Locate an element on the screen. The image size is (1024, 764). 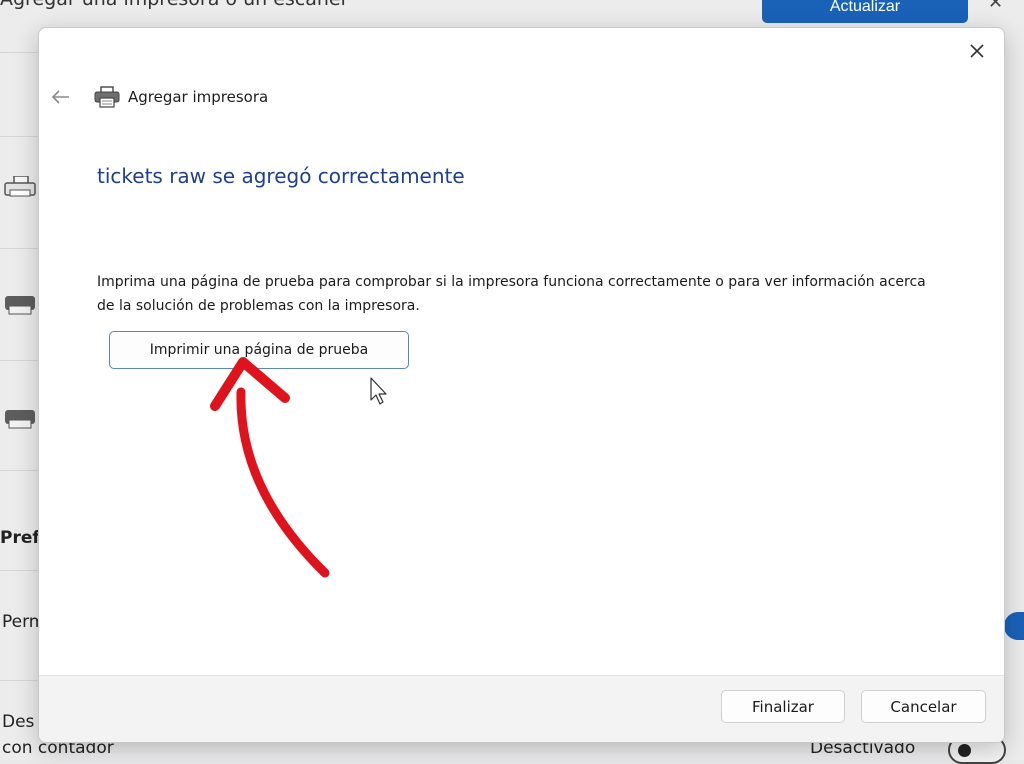
back-arrow-icon is located at coordinates (60, 97).